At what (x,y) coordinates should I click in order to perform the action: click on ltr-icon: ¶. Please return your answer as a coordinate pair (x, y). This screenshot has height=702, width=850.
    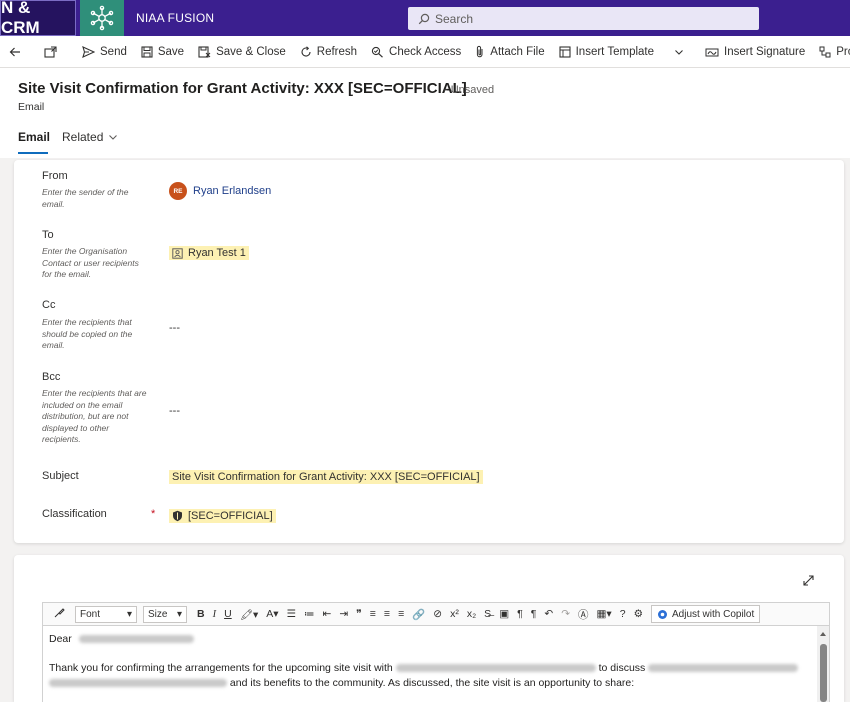
    Looking at the image, I should click on (520, 614).